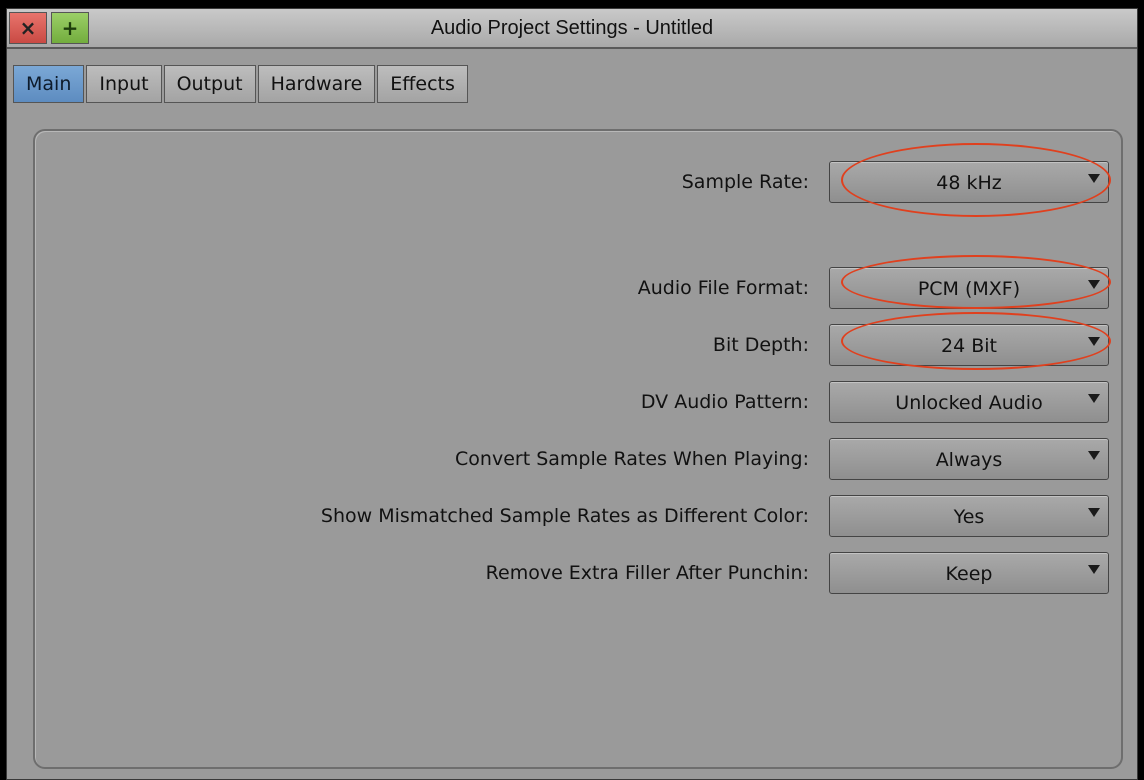 Image resolution: width=1144 pixels, height=780 pixels. I want to click on tab-main: Main, so click(49, 84).